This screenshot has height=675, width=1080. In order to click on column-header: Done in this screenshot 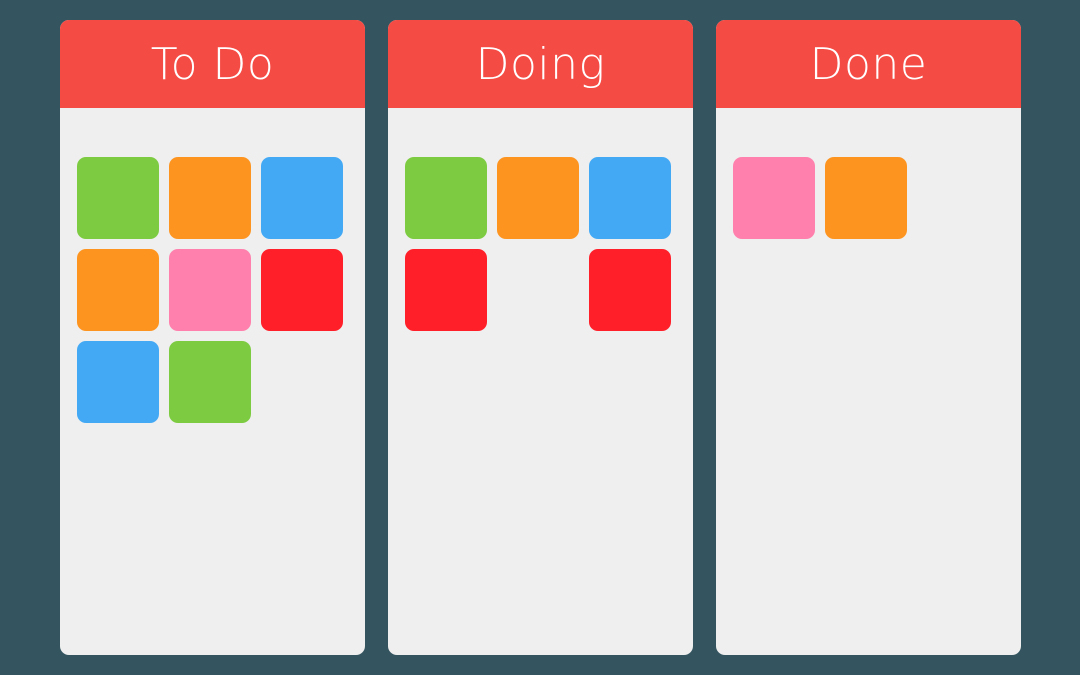, I will do `click(868, 64)`.